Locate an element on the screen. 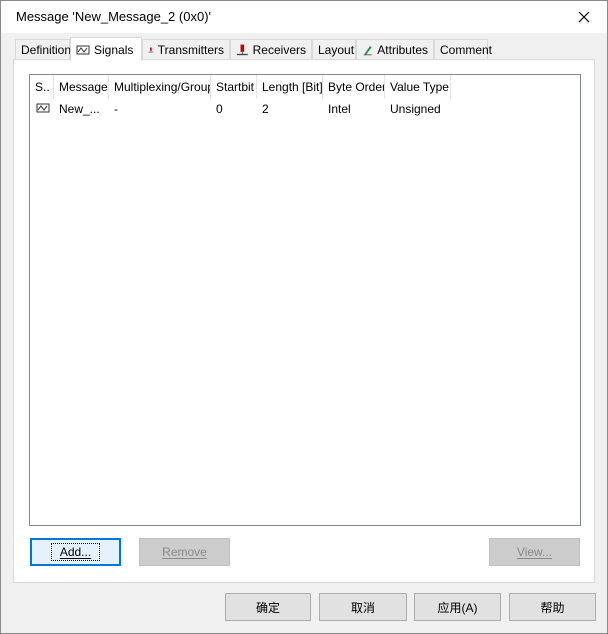  ok-button: 确定 is located at coordinates (268, 607).